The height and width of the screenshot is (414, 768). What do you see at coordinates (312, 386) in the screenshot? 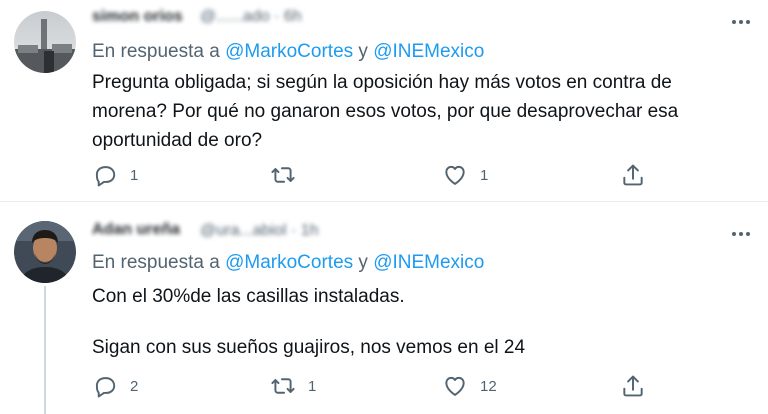
I see `retweet-count: 1` at bounding box center [312, 386].